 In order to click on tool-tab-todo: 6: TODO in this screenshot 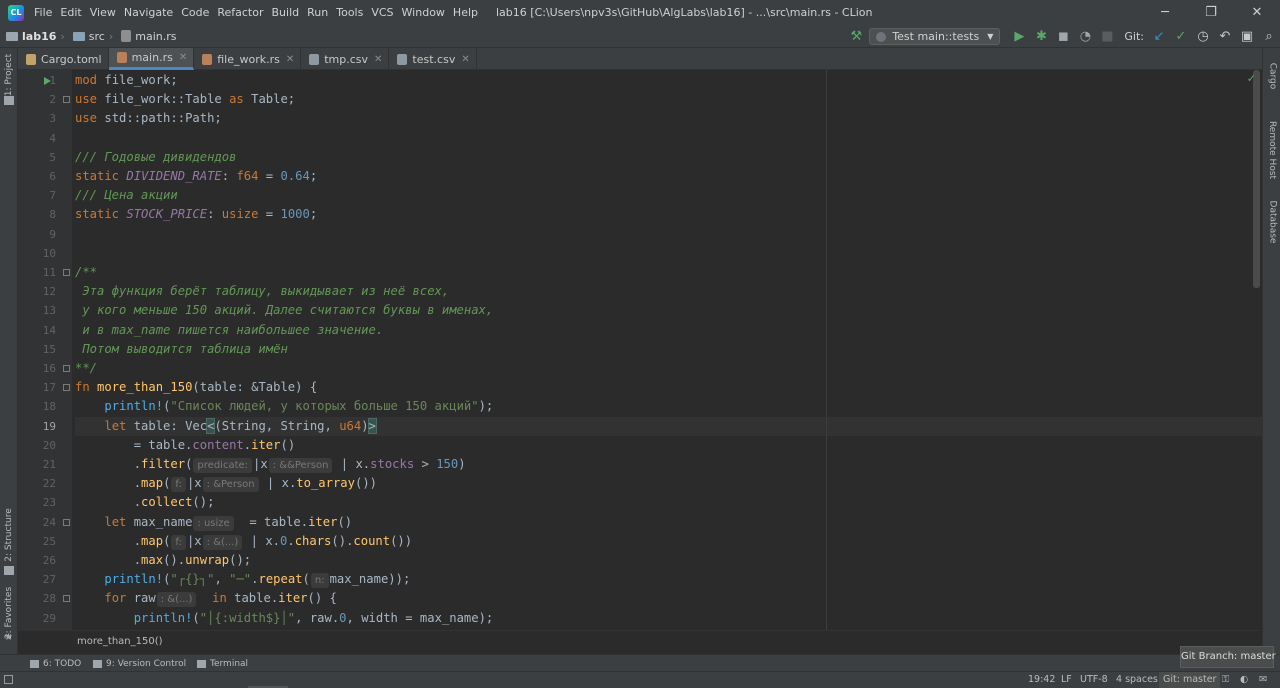, I will do `click(55, 663)`.